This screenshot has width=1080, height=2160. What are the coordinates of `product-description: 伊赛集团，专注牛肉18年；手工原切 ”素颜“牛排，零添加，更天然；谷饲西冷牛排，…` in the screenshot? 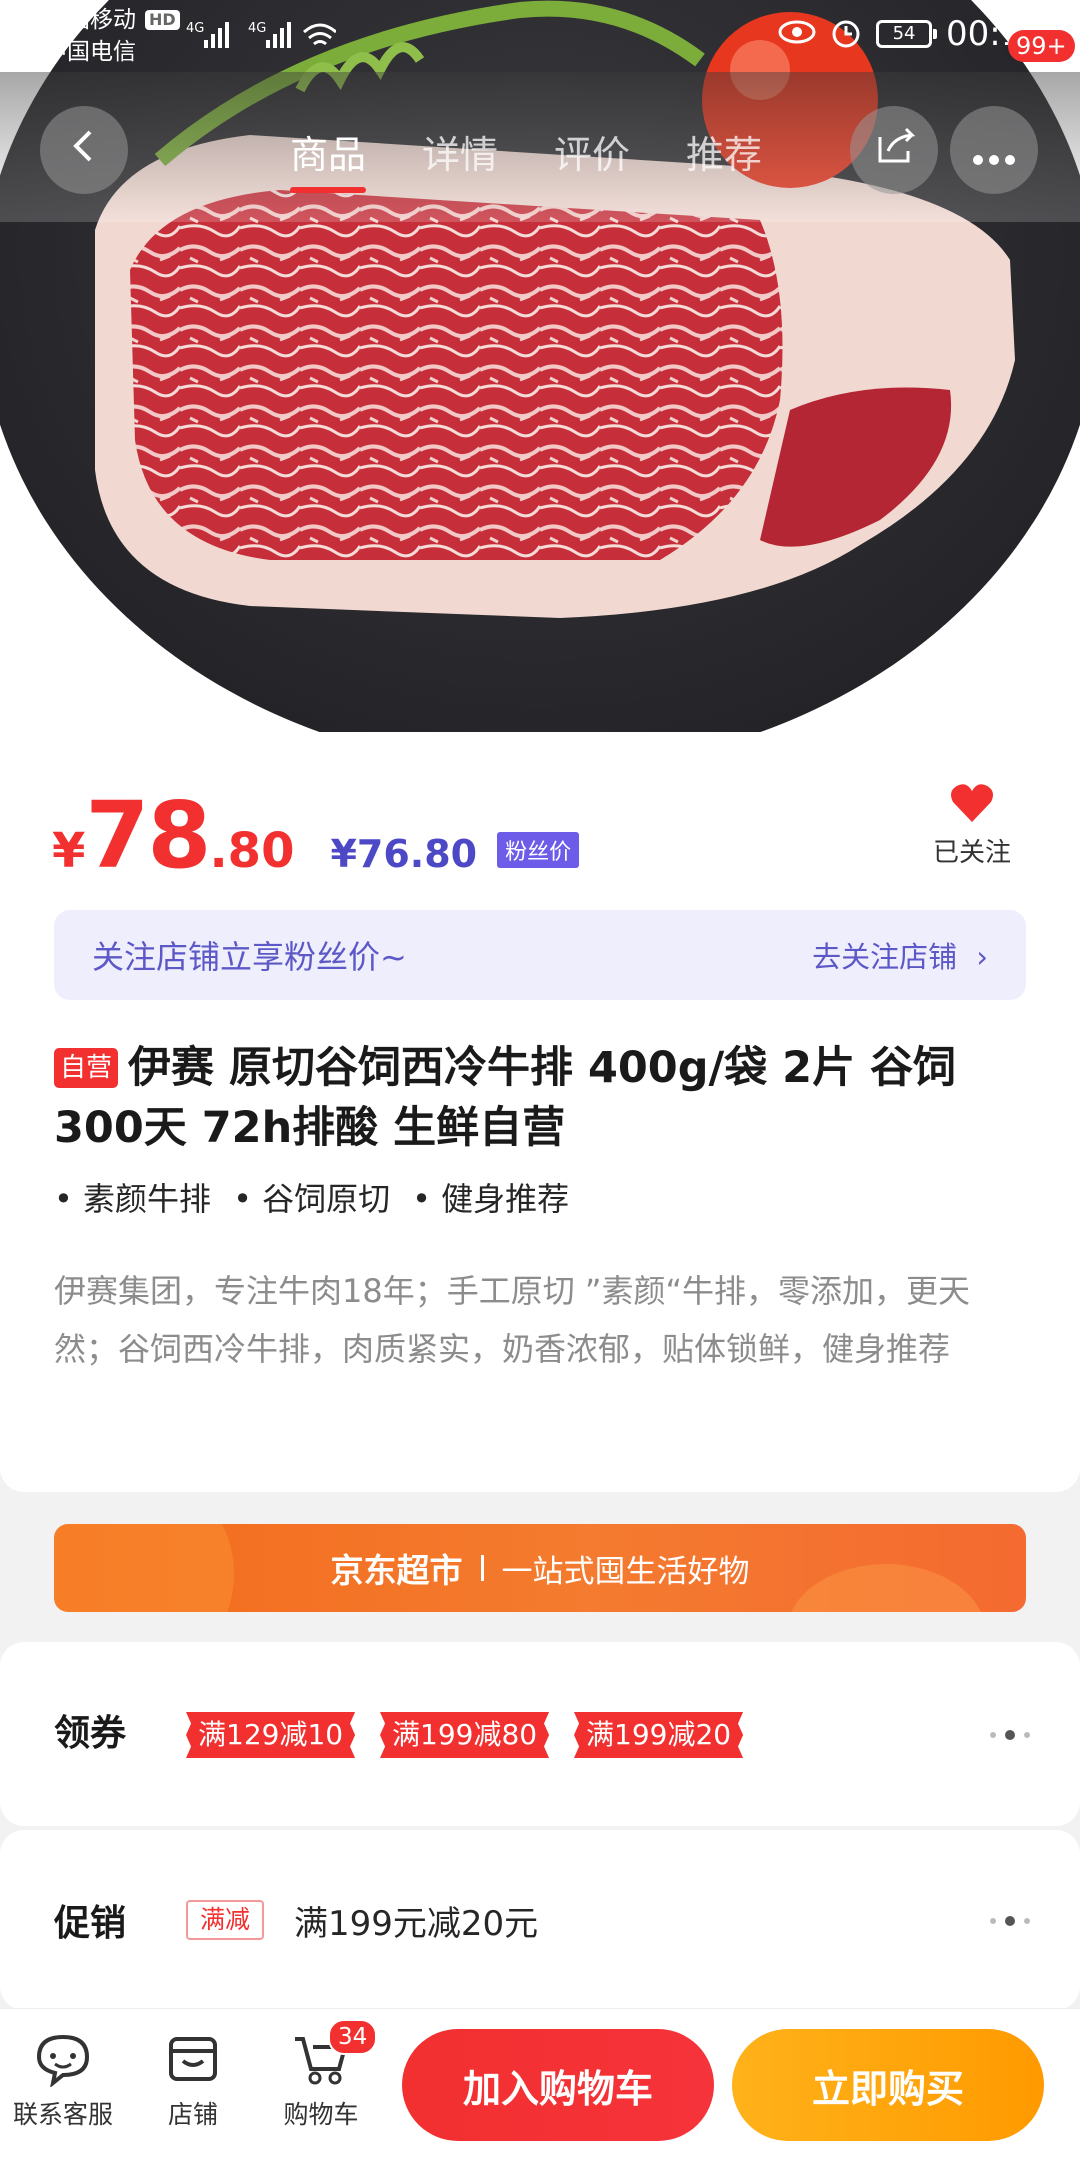 It's located at (512, 1320).